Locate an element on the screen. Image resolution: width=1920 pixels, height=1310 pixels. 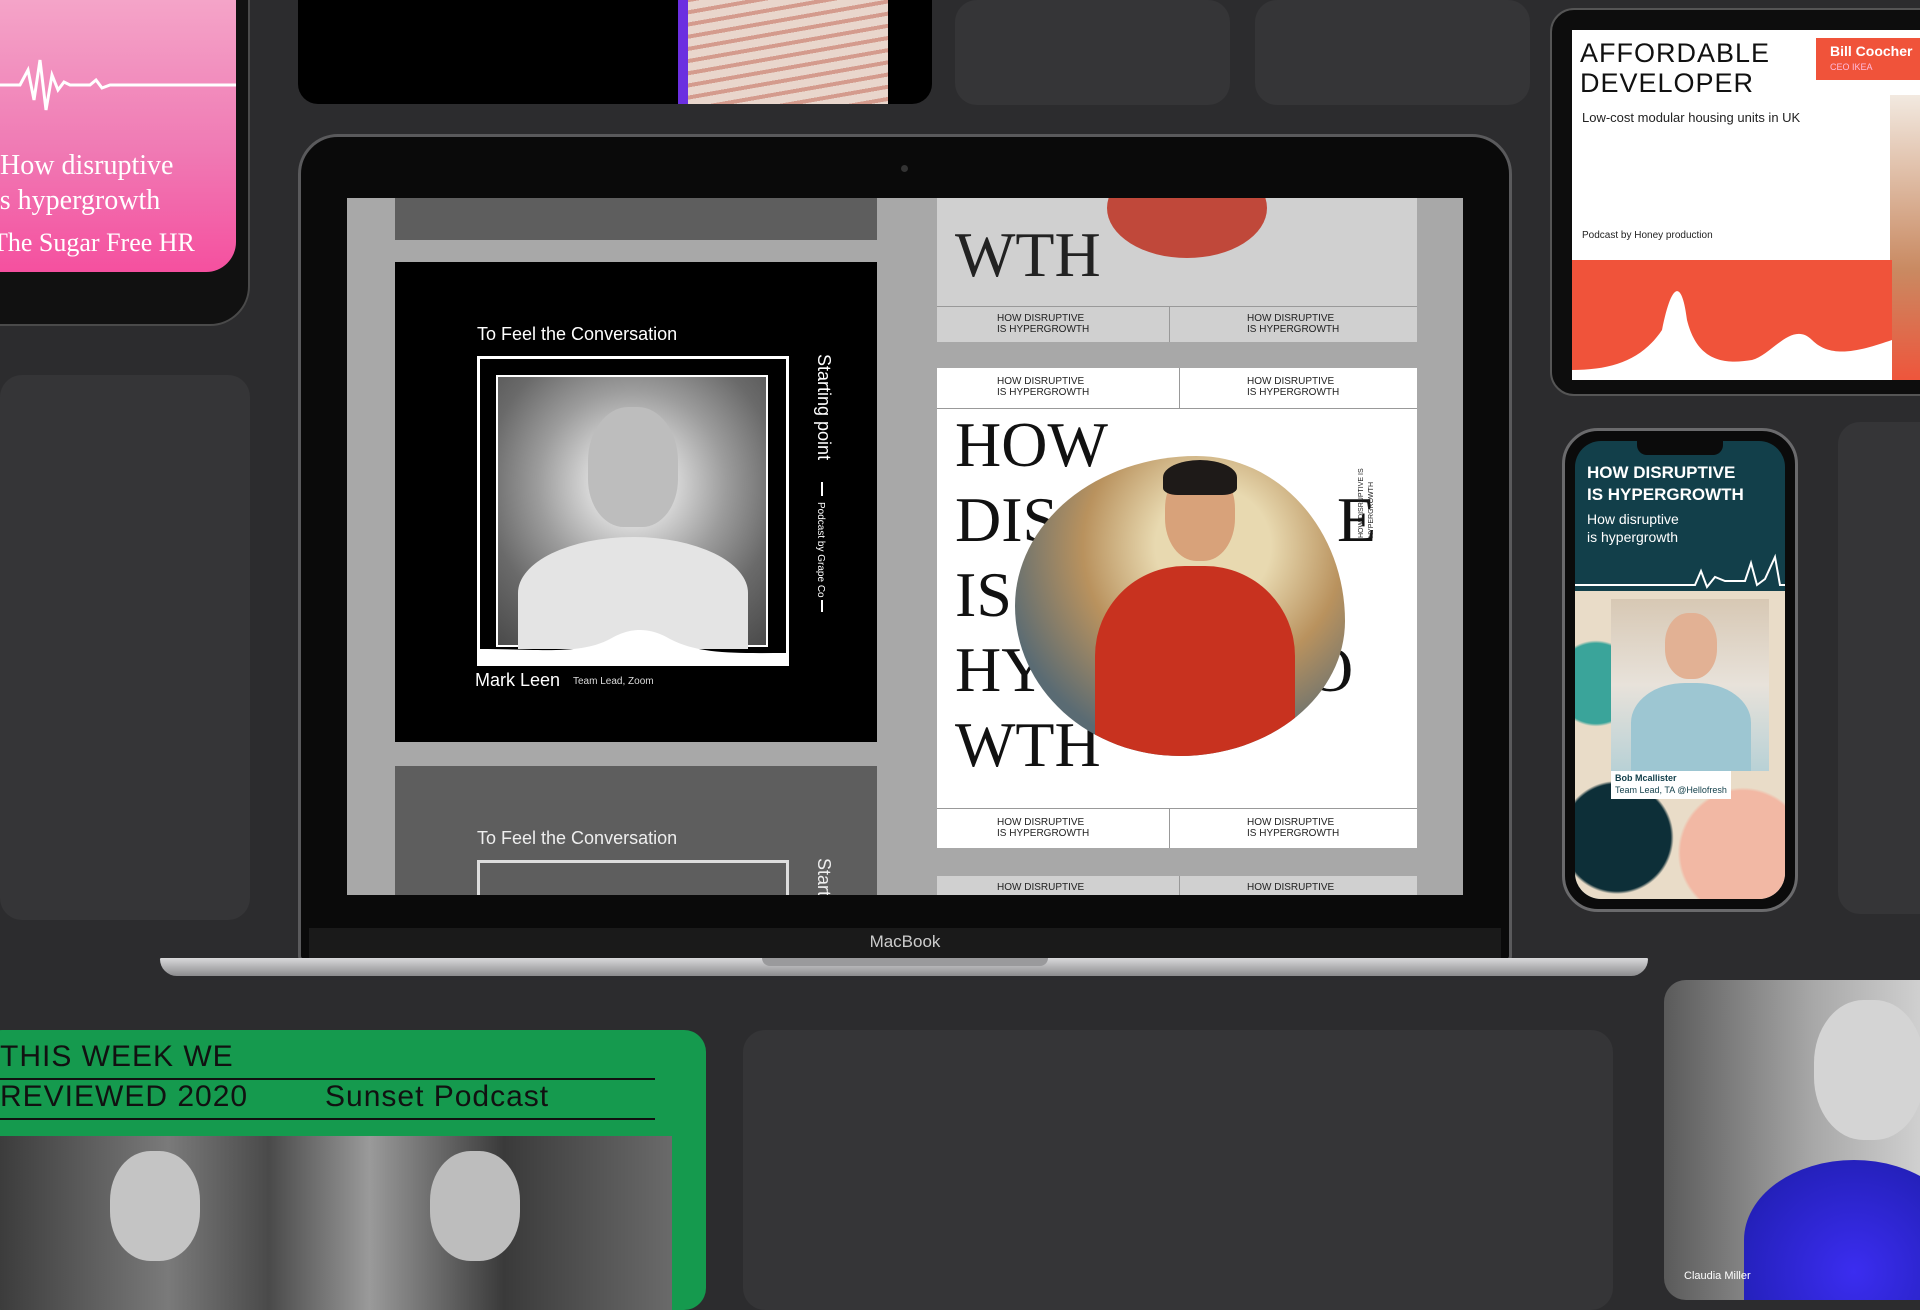
laptop-notch is located at coordinates (905, 962).